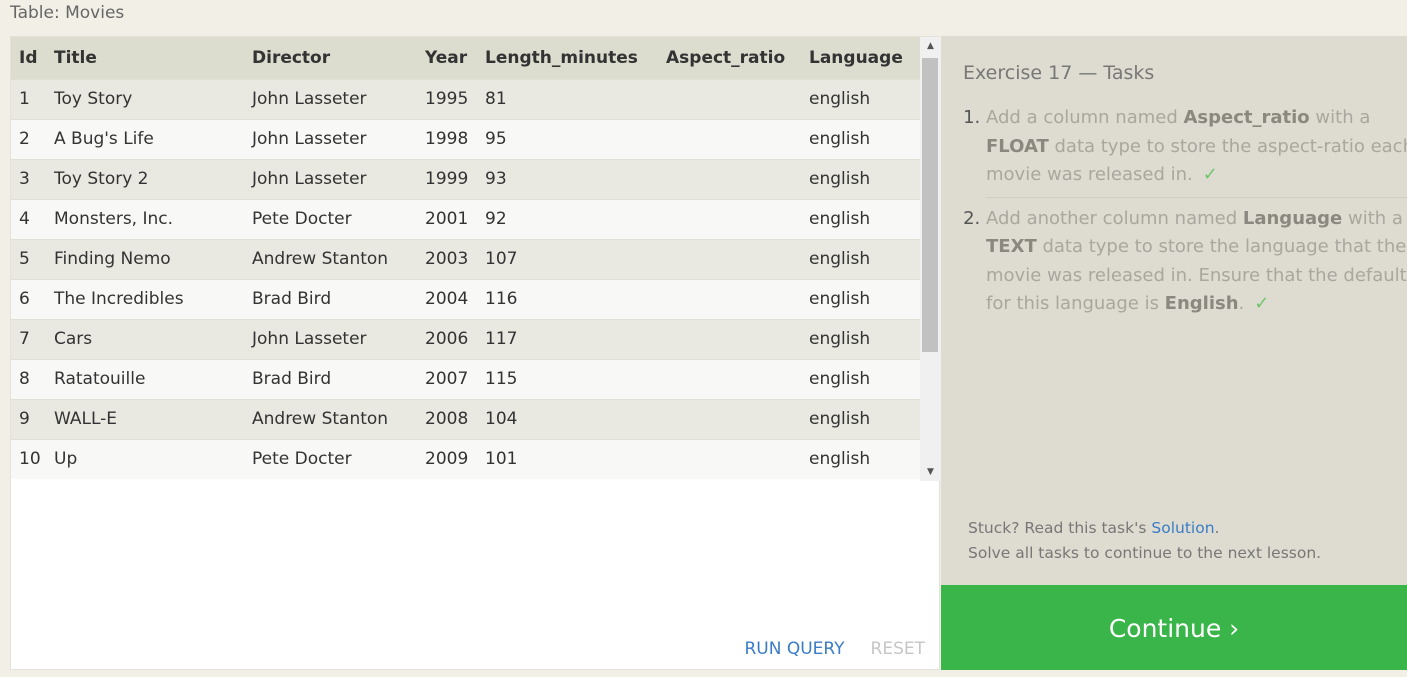 This screenshot has height=677, width=1407. Describe the element at coordinates (447, 218) in the screenshot. I see `table-cell: 2001` at that location.